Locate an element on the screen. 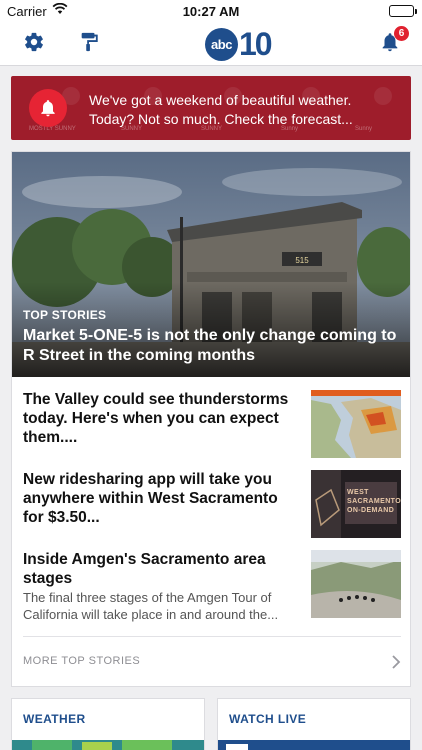 Image resolution: width=422 pixels, height=750 pixels. settings-button is located at coordinates (34, 44).